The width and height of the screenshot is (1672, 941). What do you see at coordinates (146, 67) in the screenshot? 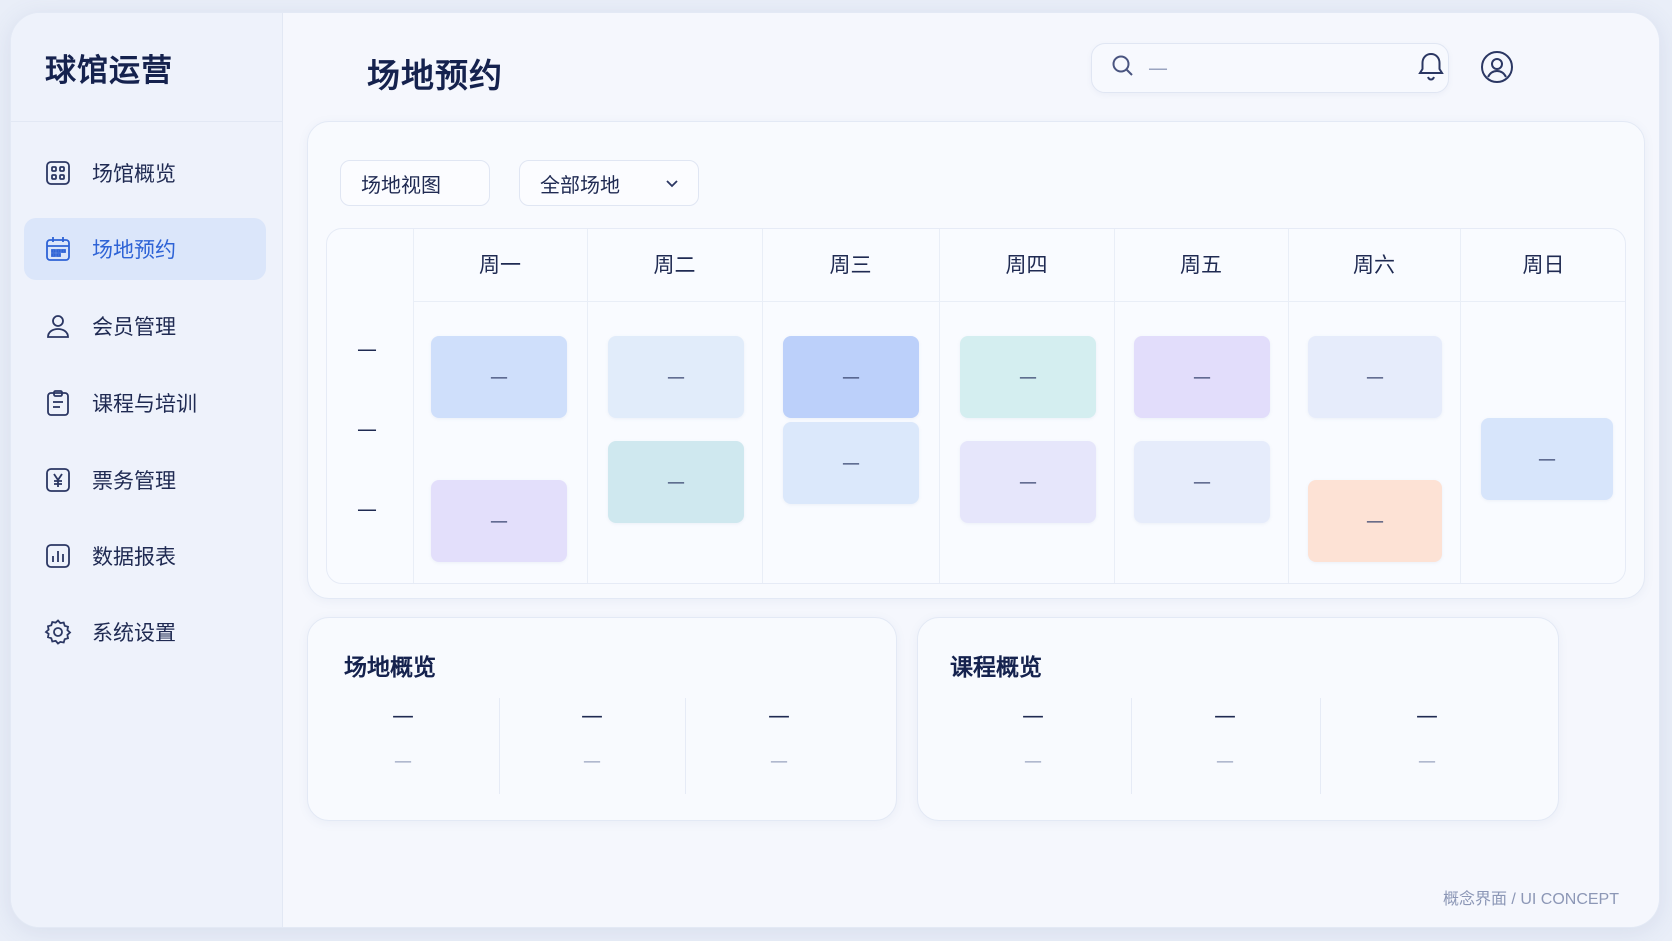
I see `brand-title: 球馆运营` at bounding box center [146, 67].